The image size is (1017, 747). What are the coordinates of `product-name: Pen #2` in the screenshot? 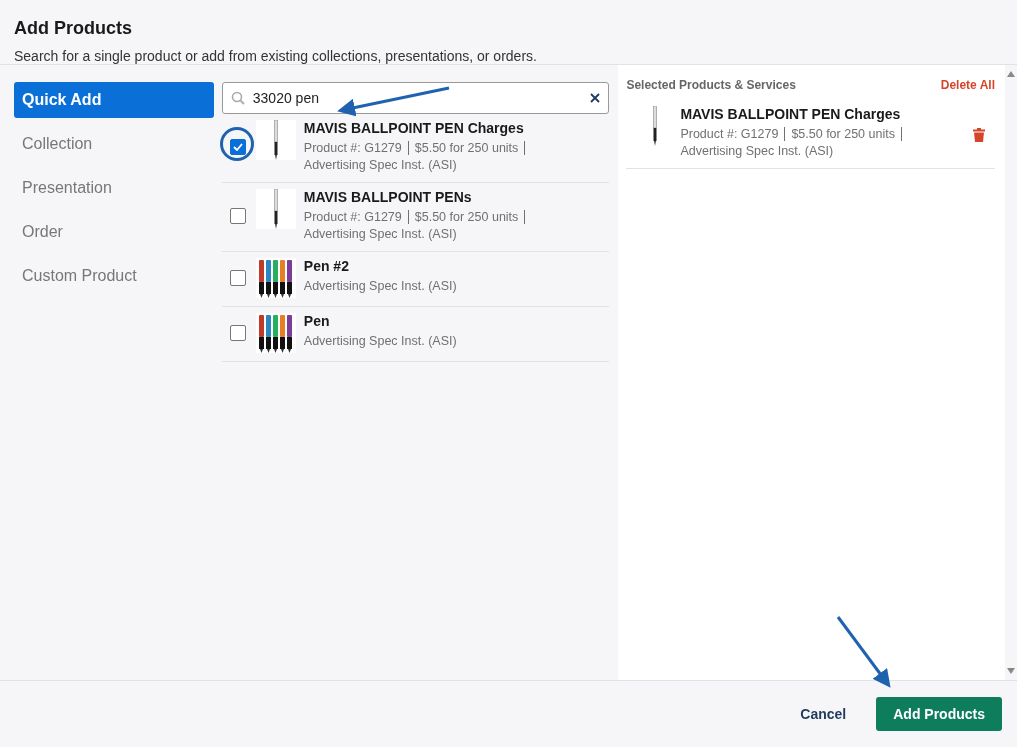 It's located at (326, 266).